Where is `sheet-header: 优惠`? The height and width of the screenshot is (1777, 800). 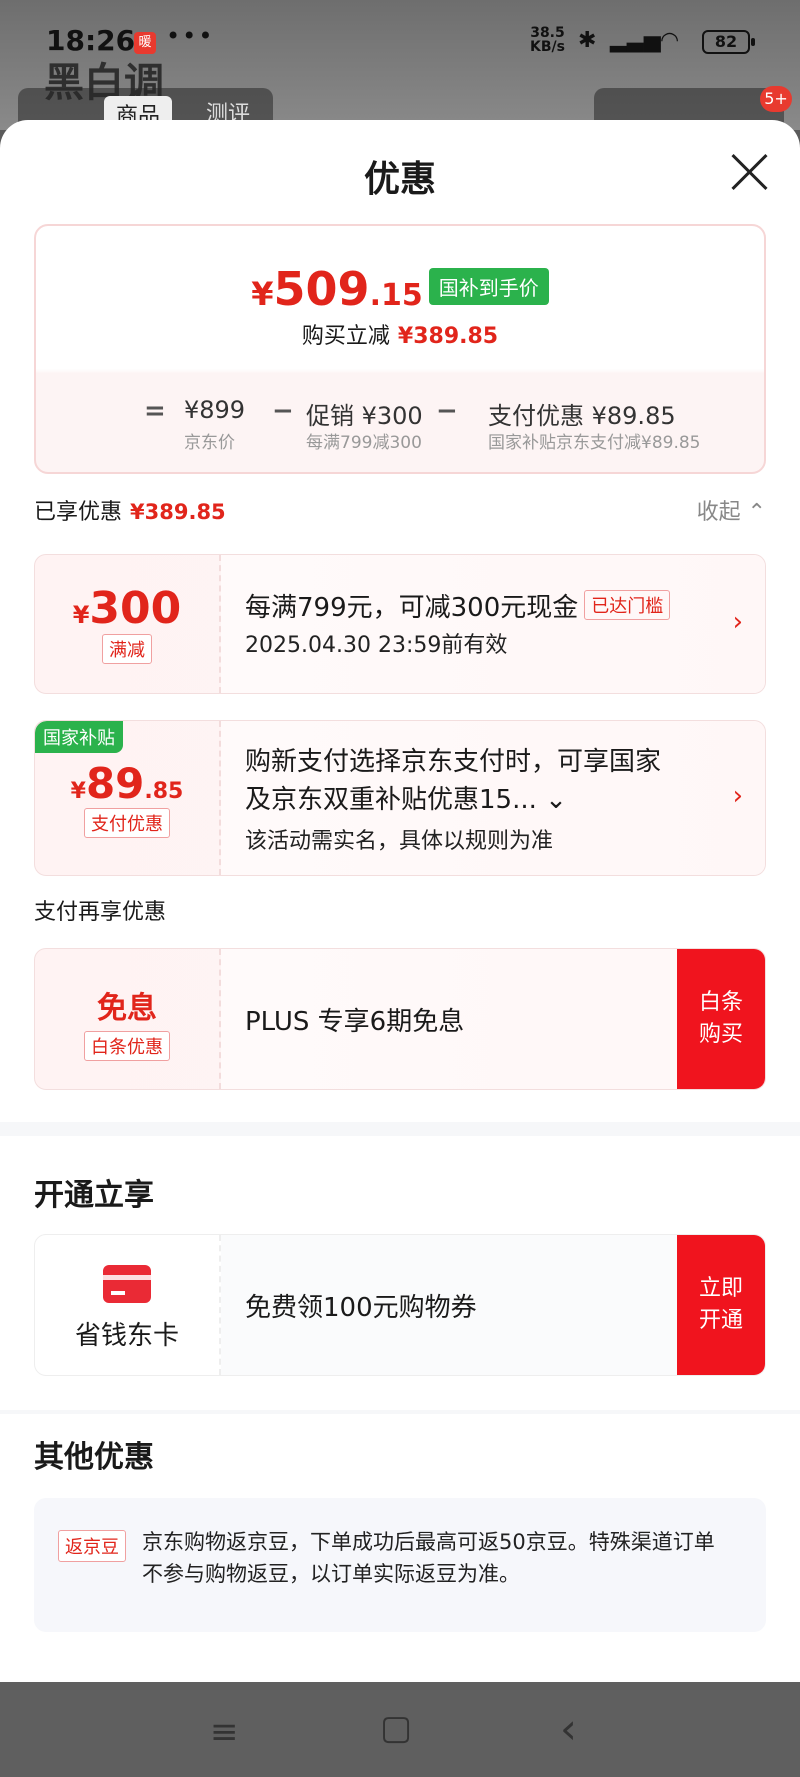 sheet-header: 优惠 is located at coordinates (400, 170).